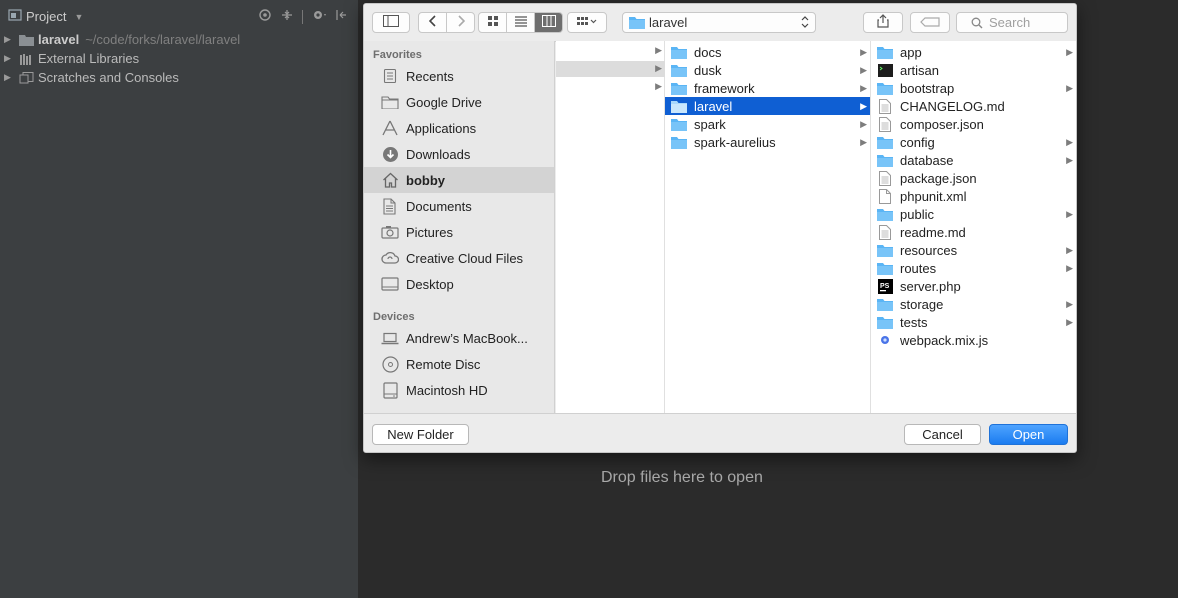 The image size is (1178, 598). I want to click on cancel-button: Cancel, so click(942, 434).